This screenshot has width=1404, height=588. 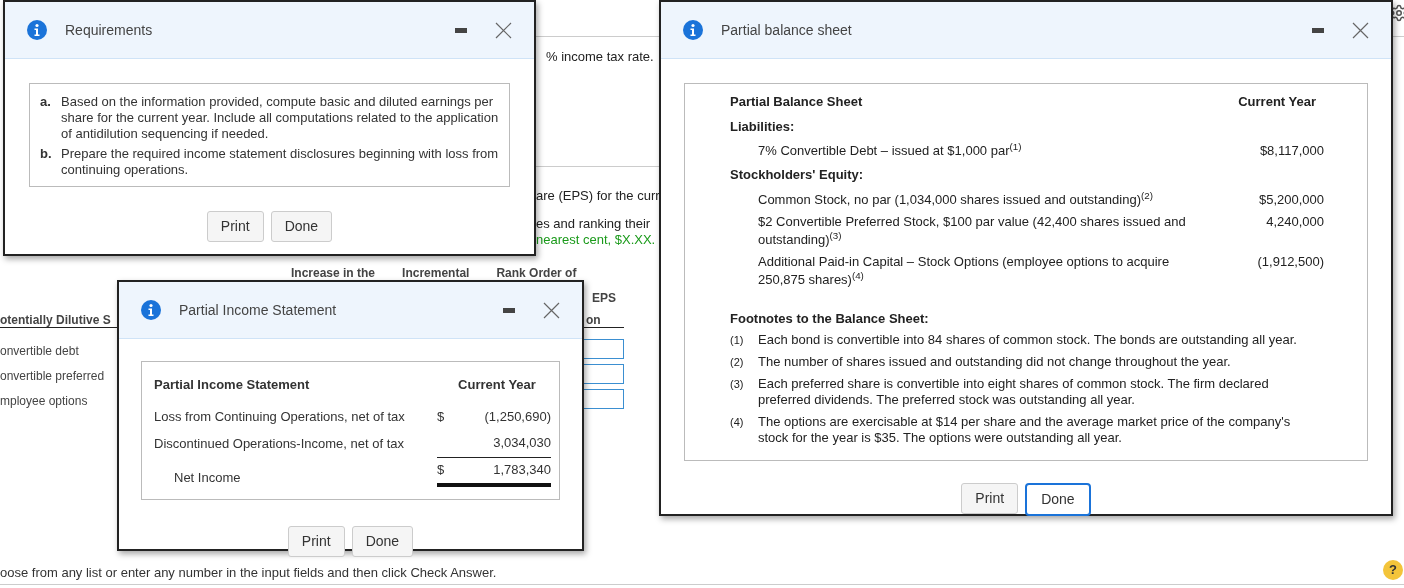 I want to click on dialog-title: Partial Income Statement, so click(x=258, y=310).